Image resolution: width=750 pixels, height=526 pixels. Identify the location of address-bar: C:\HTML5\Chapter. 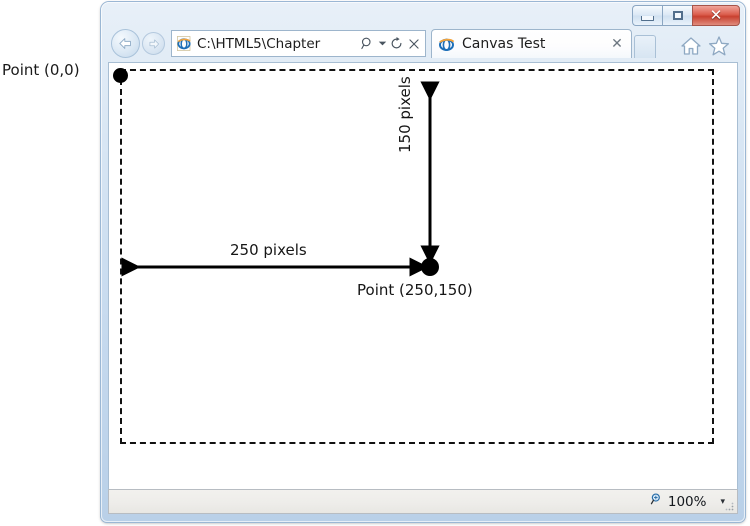
(298, 43).